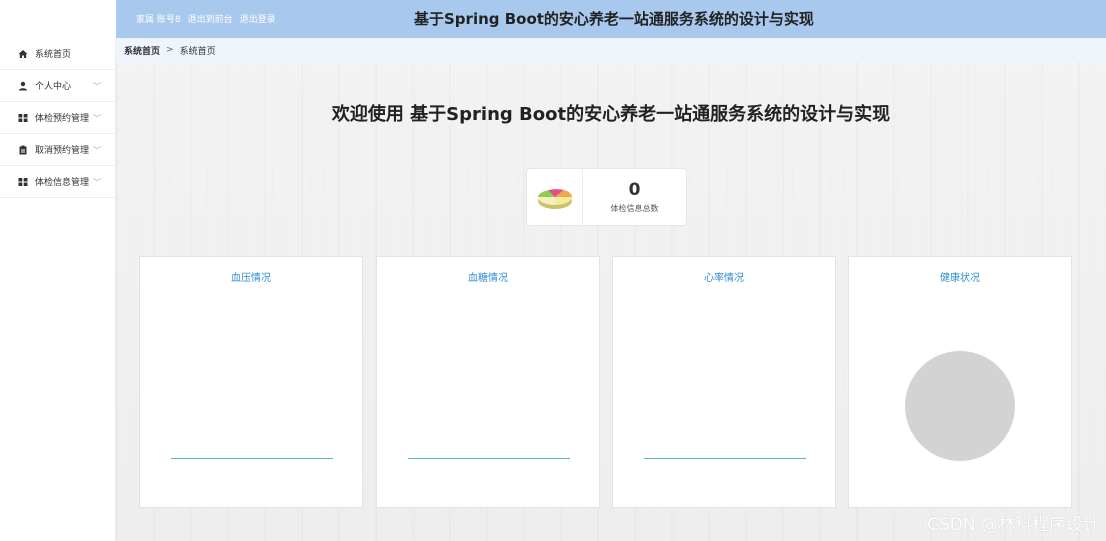  I want to click on chart-card-blood-pressure: 血压情况, so click(251, 382).